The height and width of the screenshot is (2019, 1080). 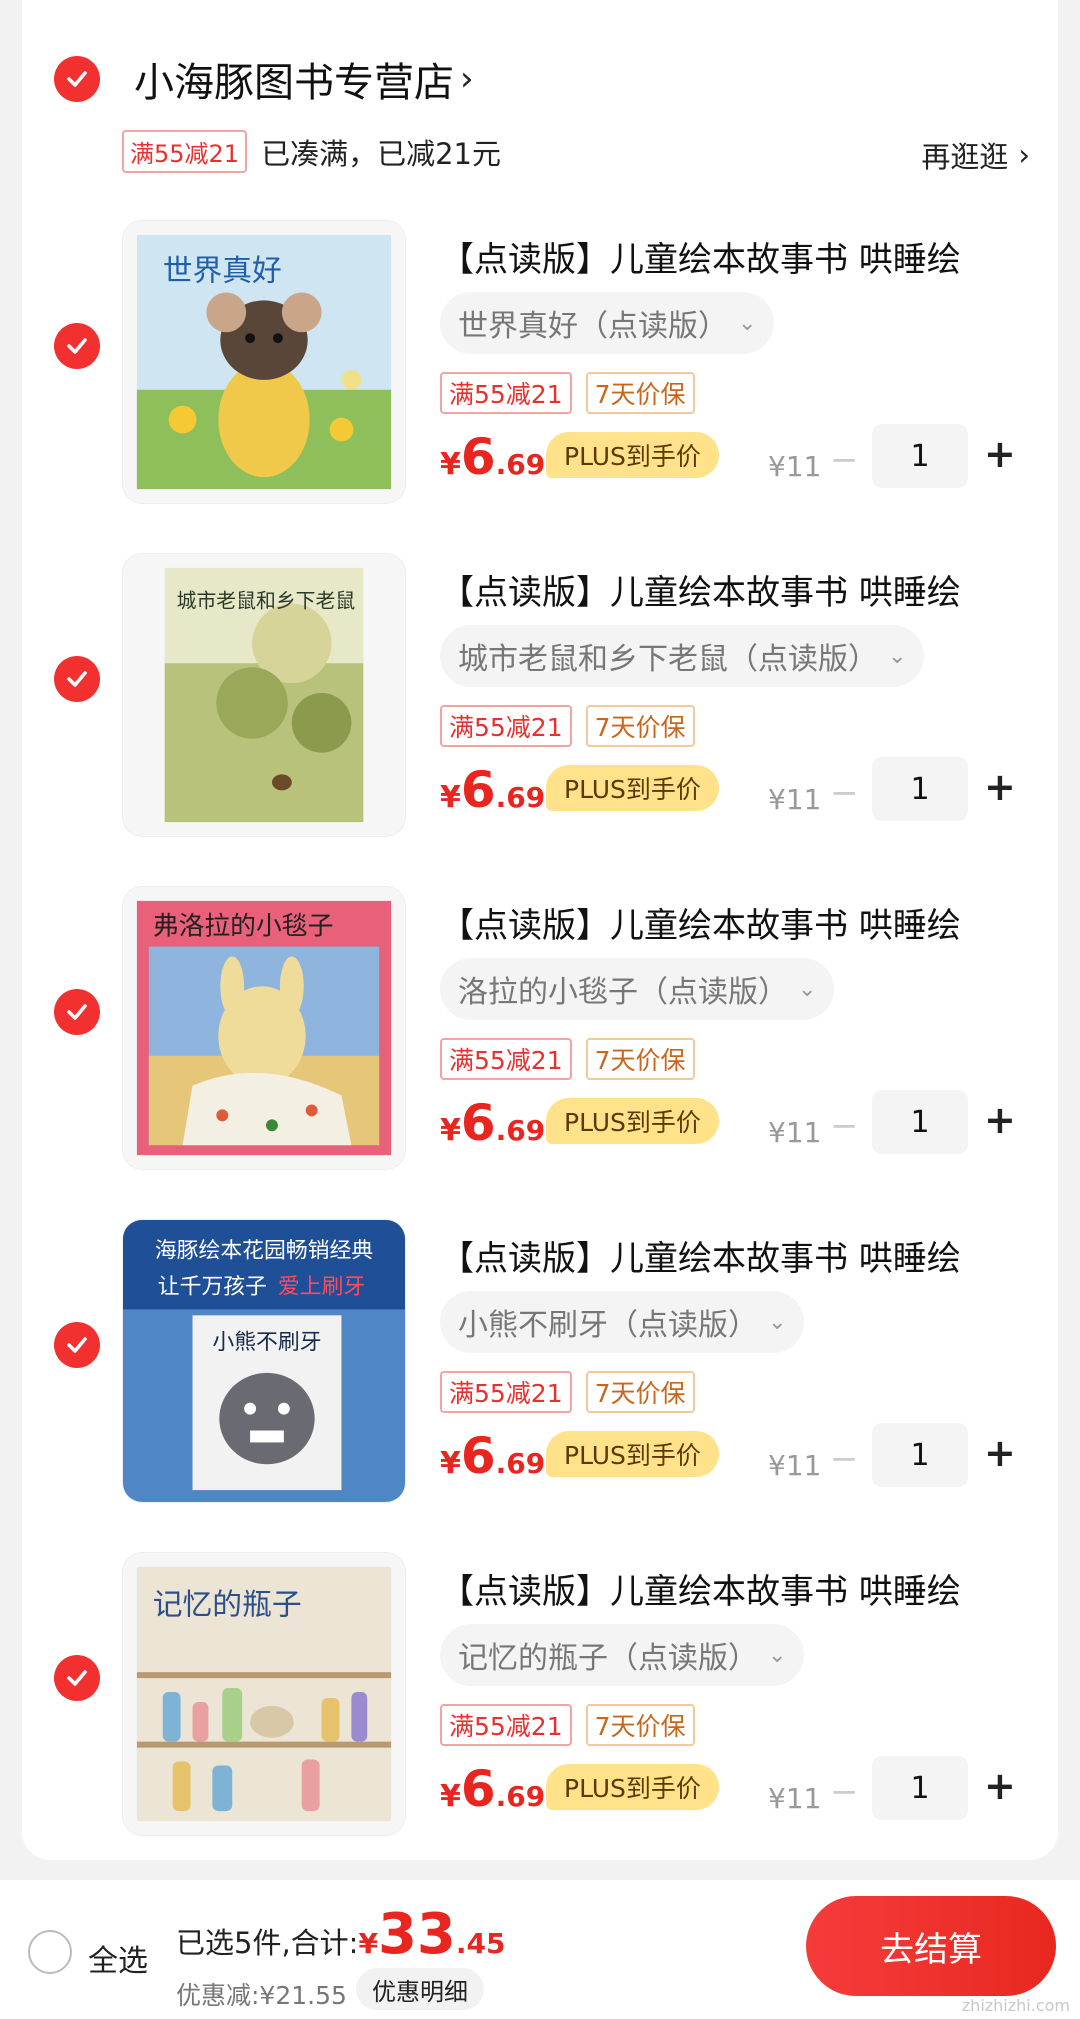 I want to click on variant-label: 记忆的瓶子（点读版）, so click(x=608, y=1658).